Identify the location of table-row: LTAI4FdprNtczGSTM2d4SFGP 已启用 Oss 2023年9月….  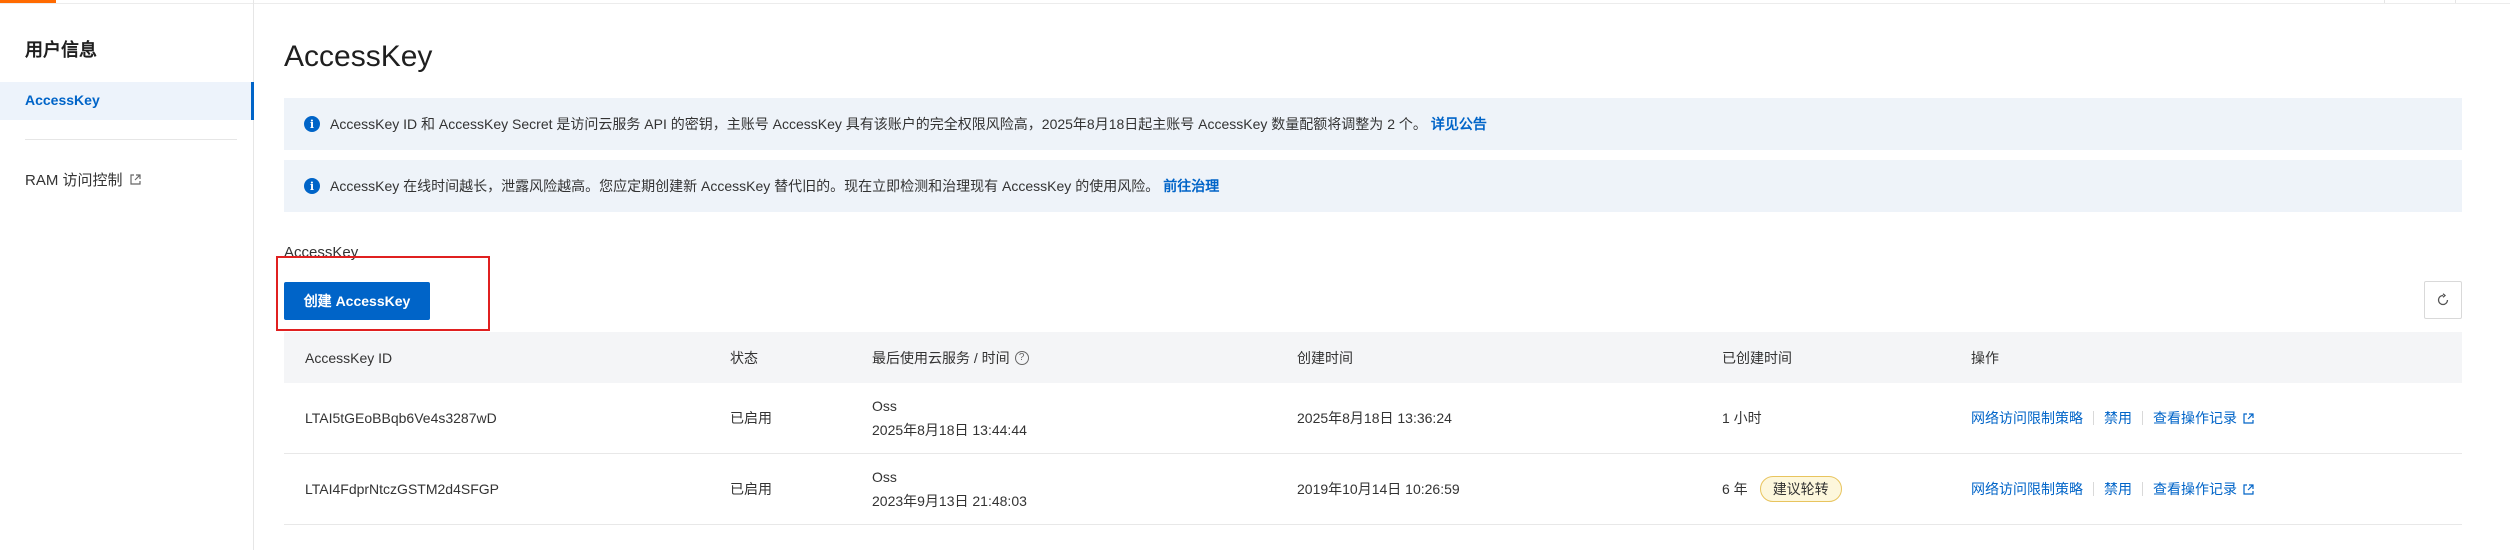
(1373, 489).